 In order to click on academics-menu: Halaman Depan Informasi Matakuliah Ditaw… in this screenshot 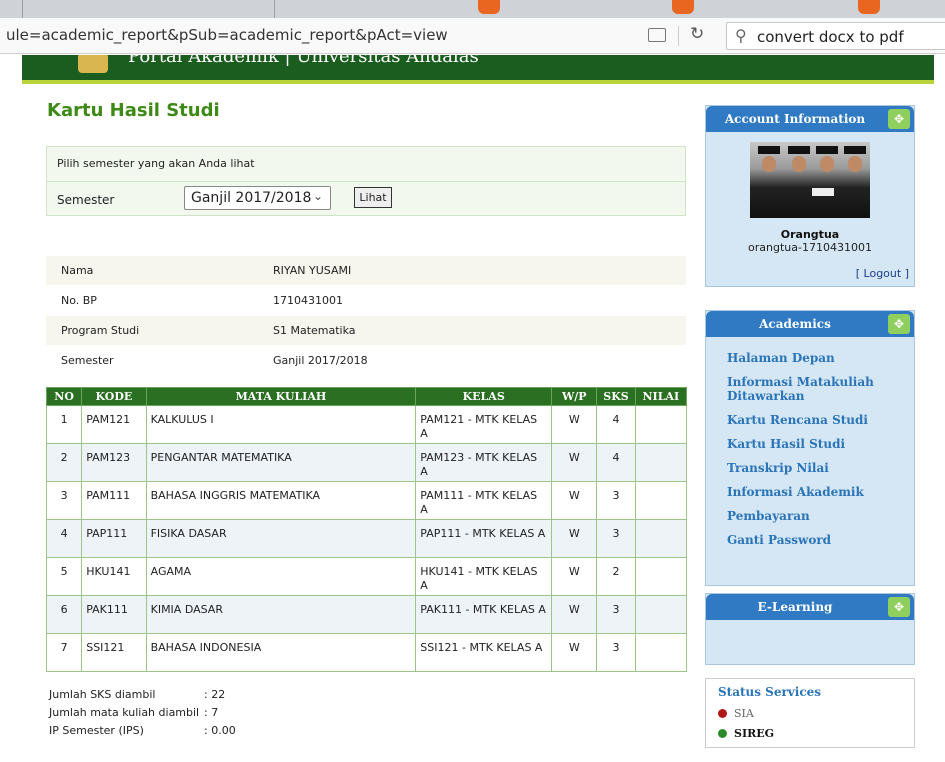, I will do `click(812, 454)`.